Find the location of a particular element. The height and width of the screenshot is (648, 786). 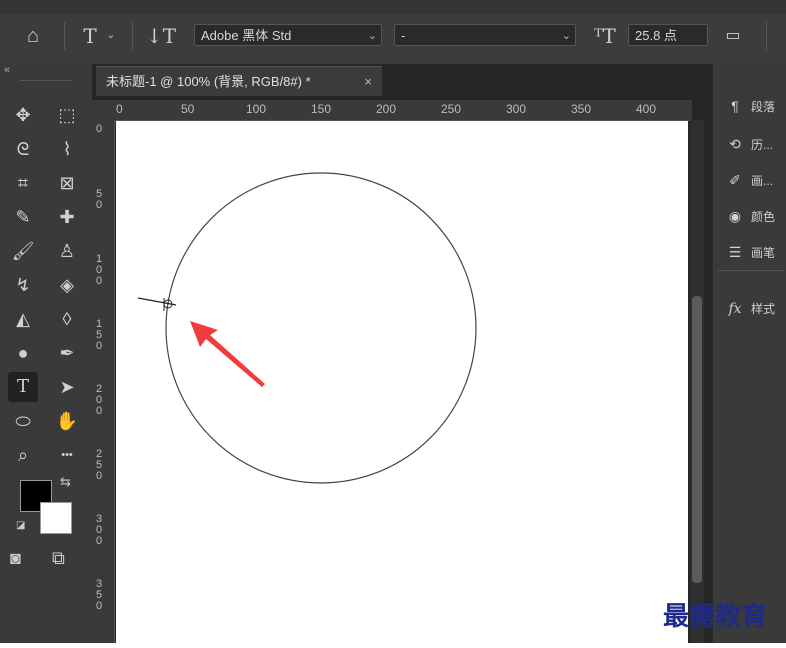

font-size-input: 25.8 点 is located at coordinates (668, 35).